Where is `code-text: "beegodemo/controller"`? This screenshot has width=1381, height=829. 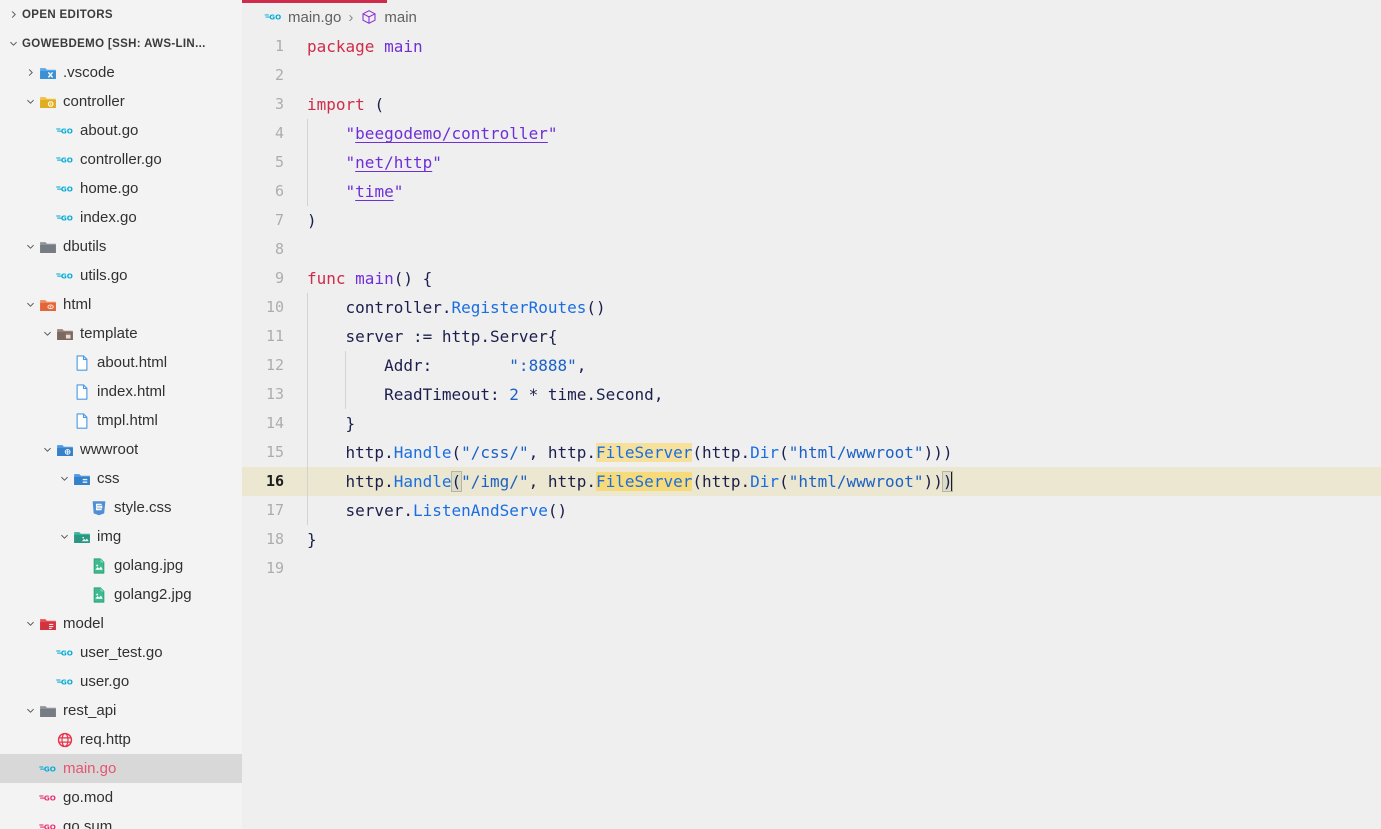 code-text: "beegodemo/controller" is located at coordinates (431, 133).